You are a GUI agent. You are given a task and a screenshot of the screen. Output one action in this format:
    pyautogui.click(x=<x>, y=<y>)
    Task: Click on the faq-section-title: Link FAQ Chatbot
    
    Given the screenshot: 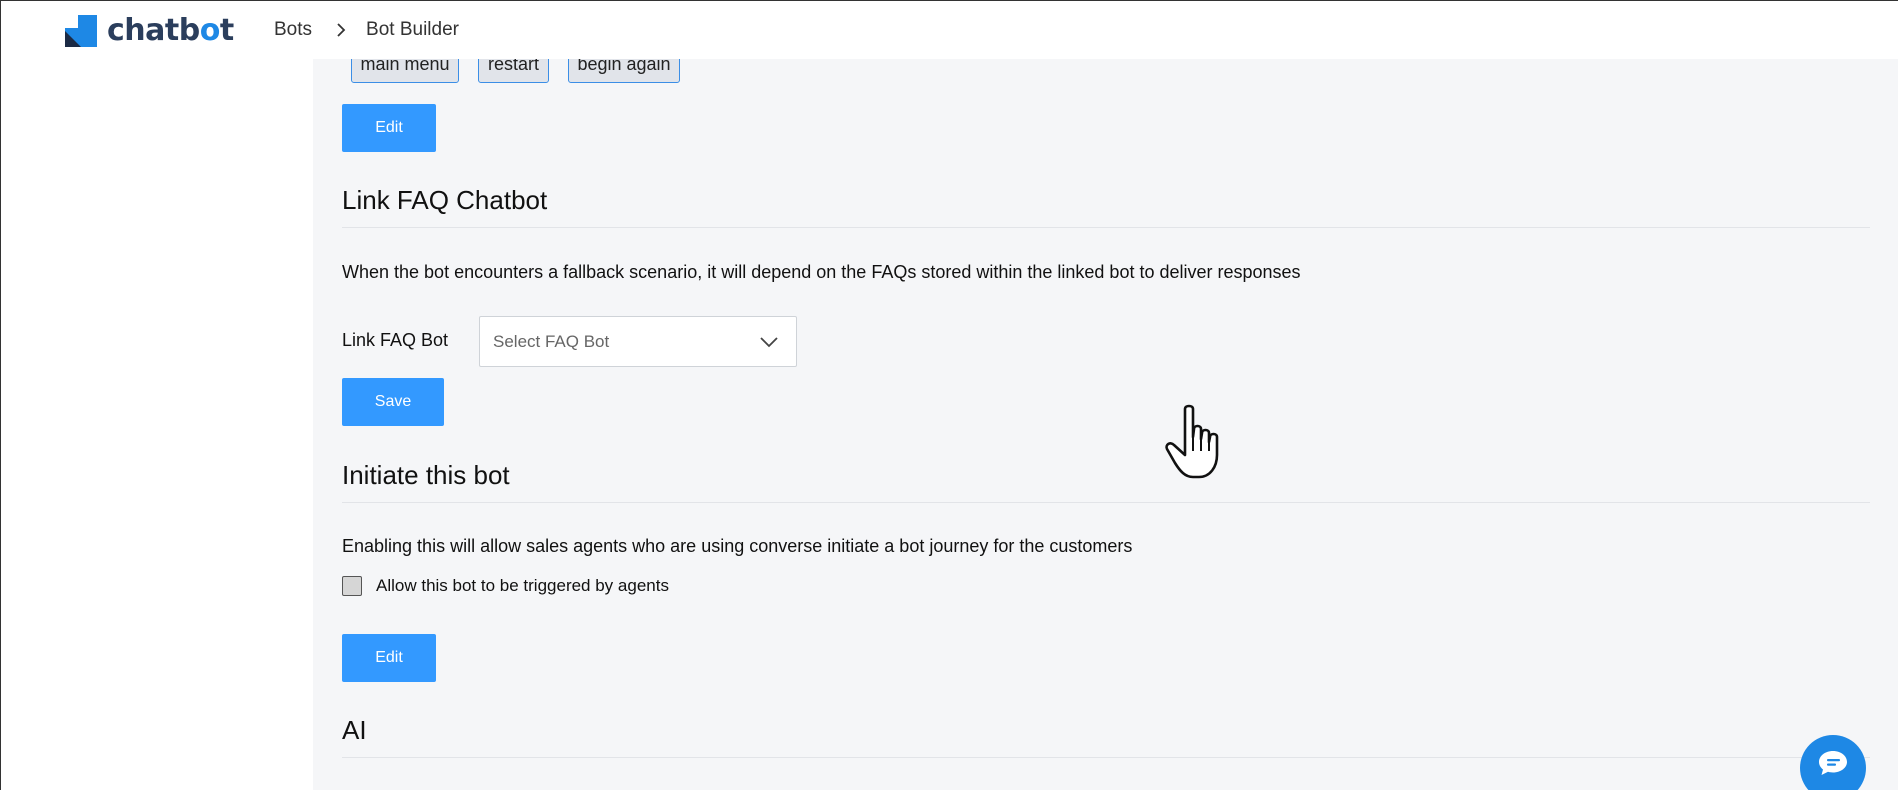 What is the action you would take?
    pyautogui.click(x=445, y=200)
    